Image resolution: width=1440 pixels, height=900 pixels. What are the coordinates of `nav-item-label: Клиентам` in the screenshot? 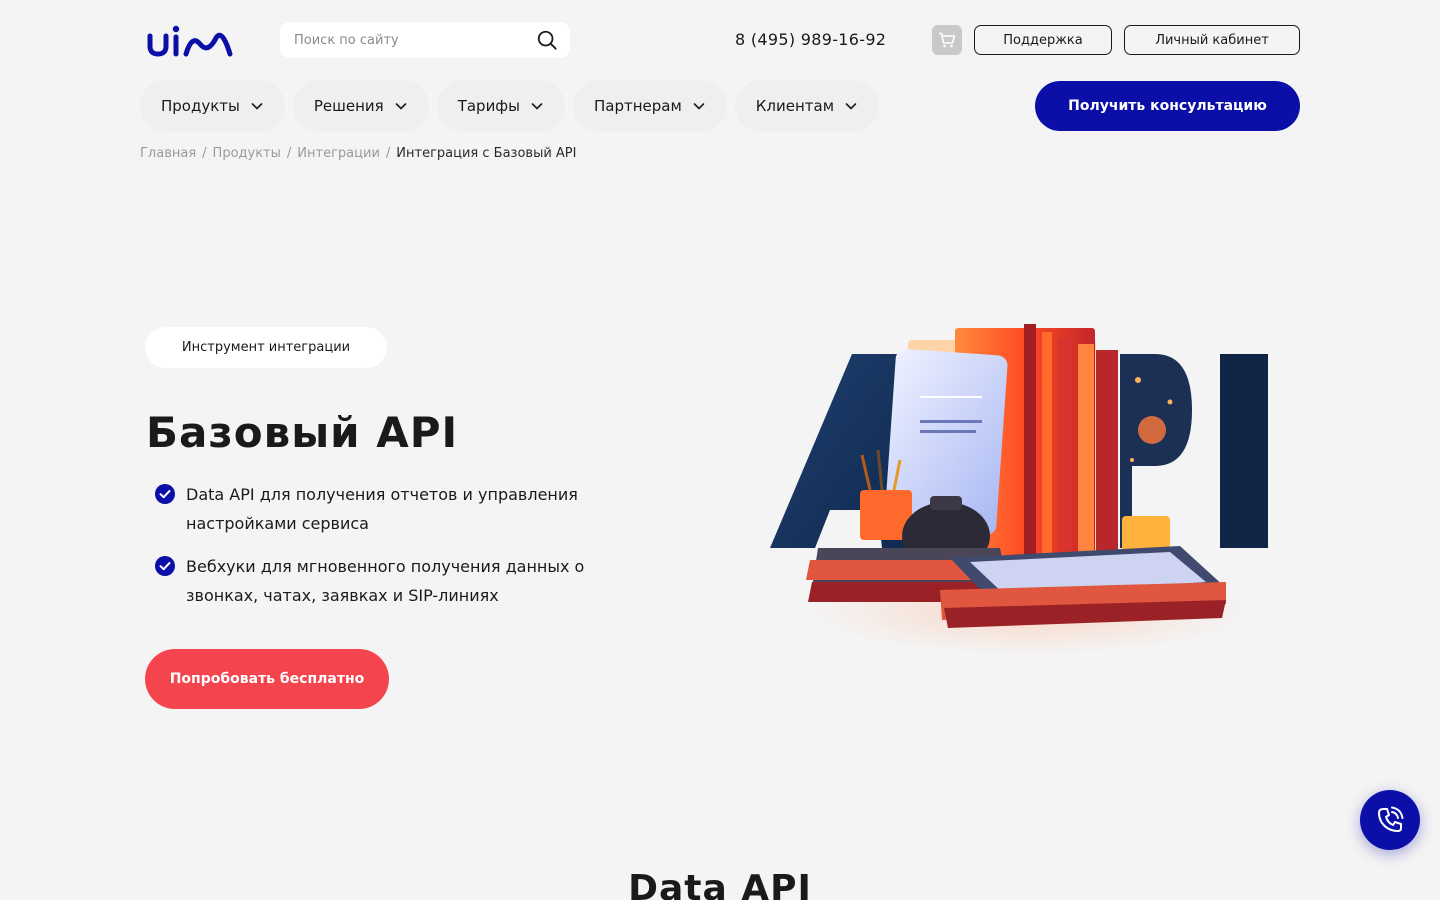 It's located at (795, 106).